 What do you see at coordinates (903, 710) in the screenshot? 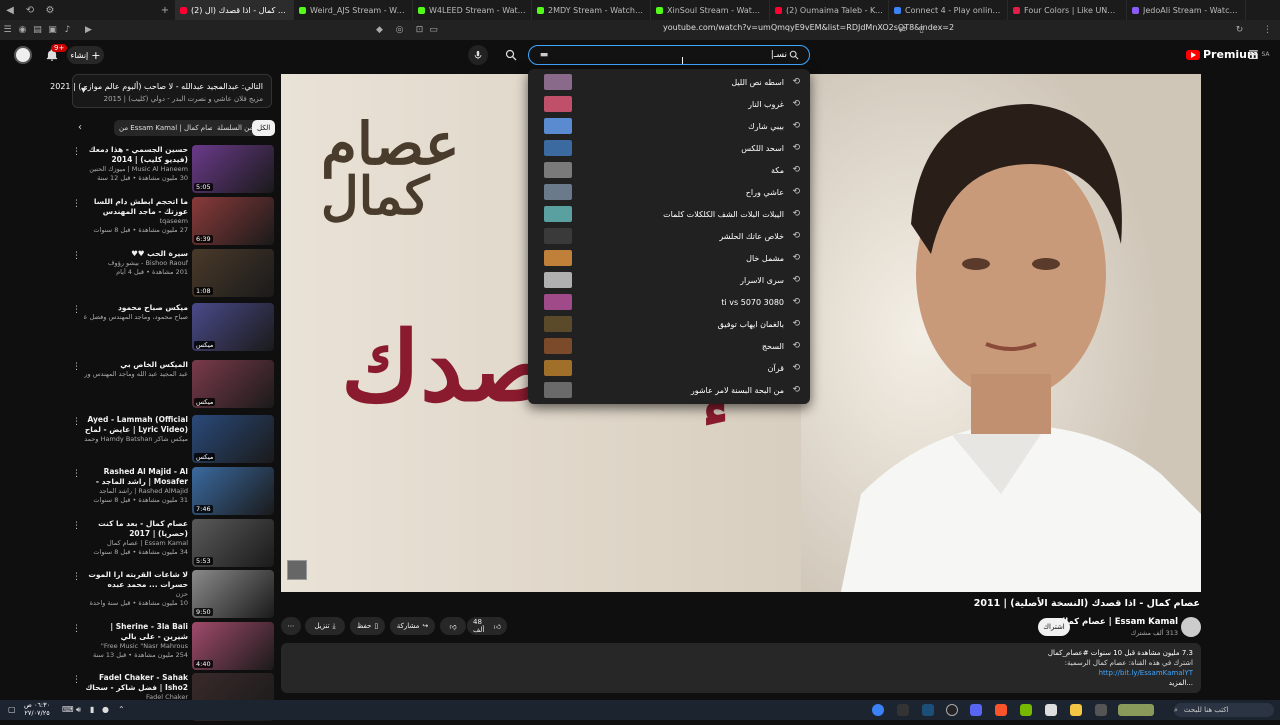
I see `obs-icon` at bounding box center [903, 710].